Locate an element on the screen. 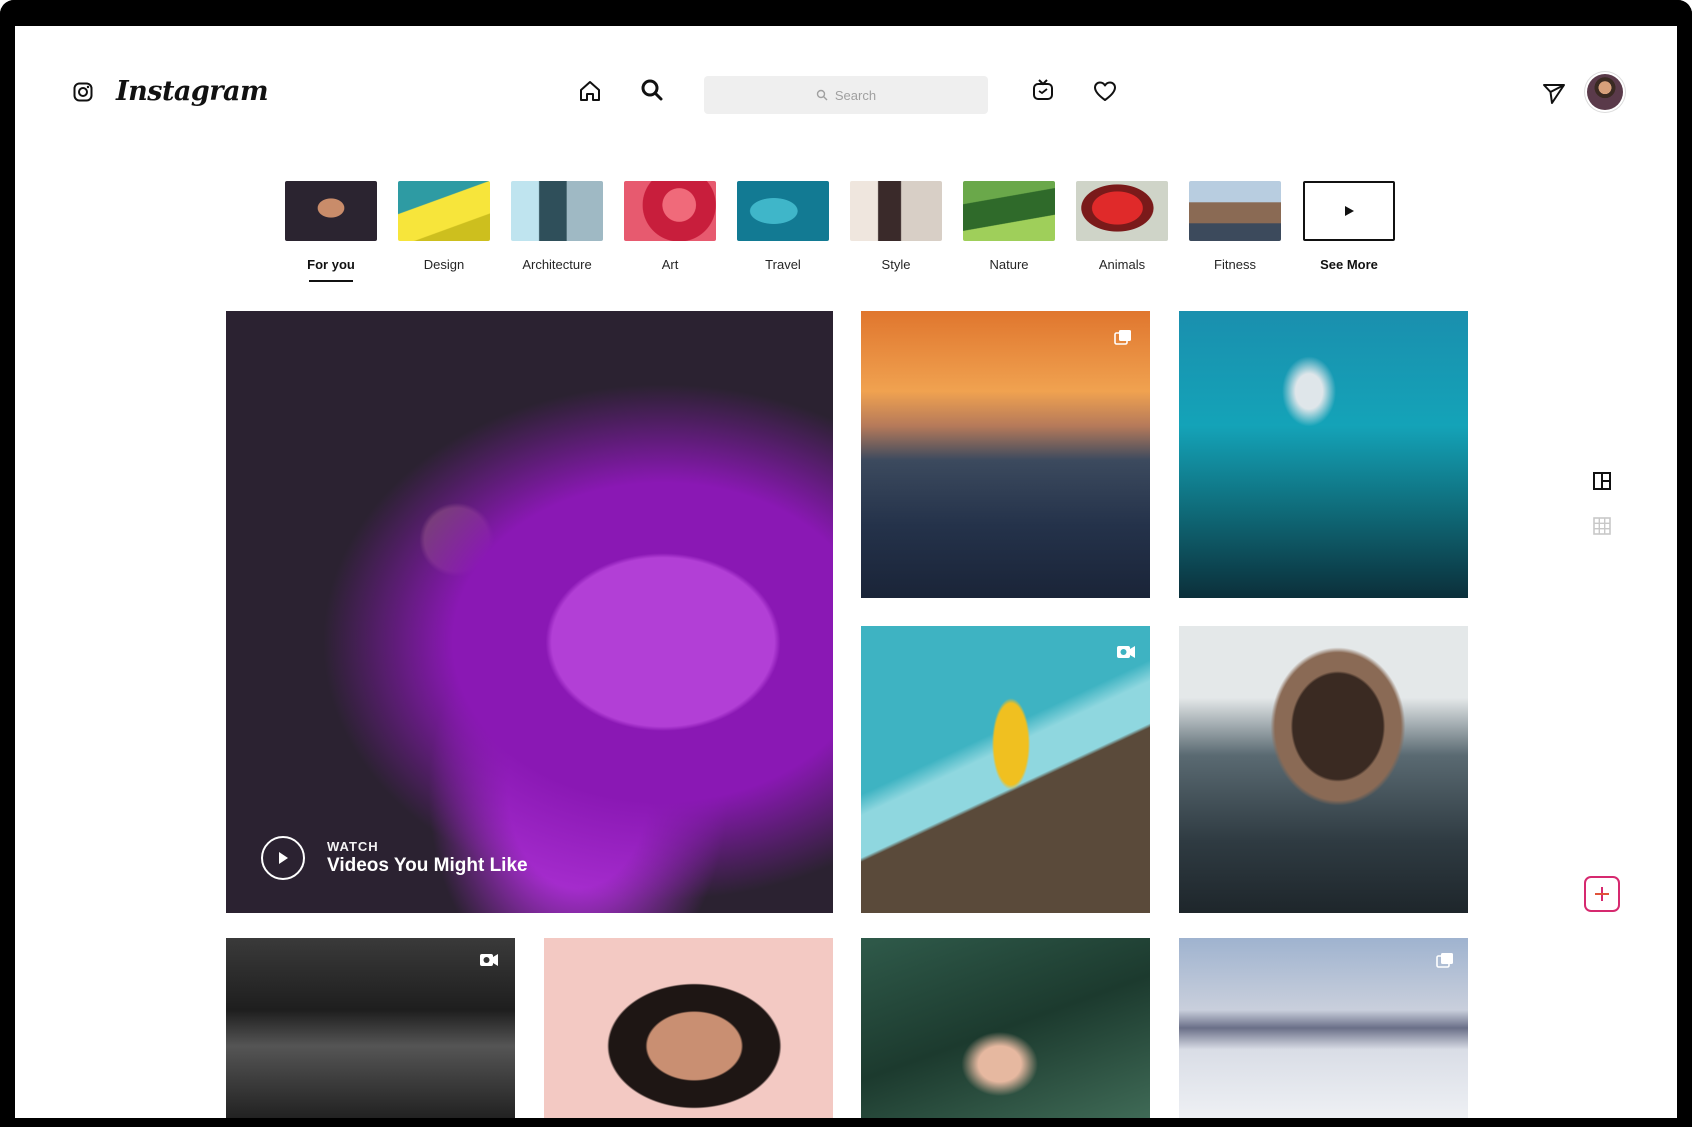 This screenshot has height=1135, width=1692. top-nav: Instagram Search is located at coordinates (846, 91).